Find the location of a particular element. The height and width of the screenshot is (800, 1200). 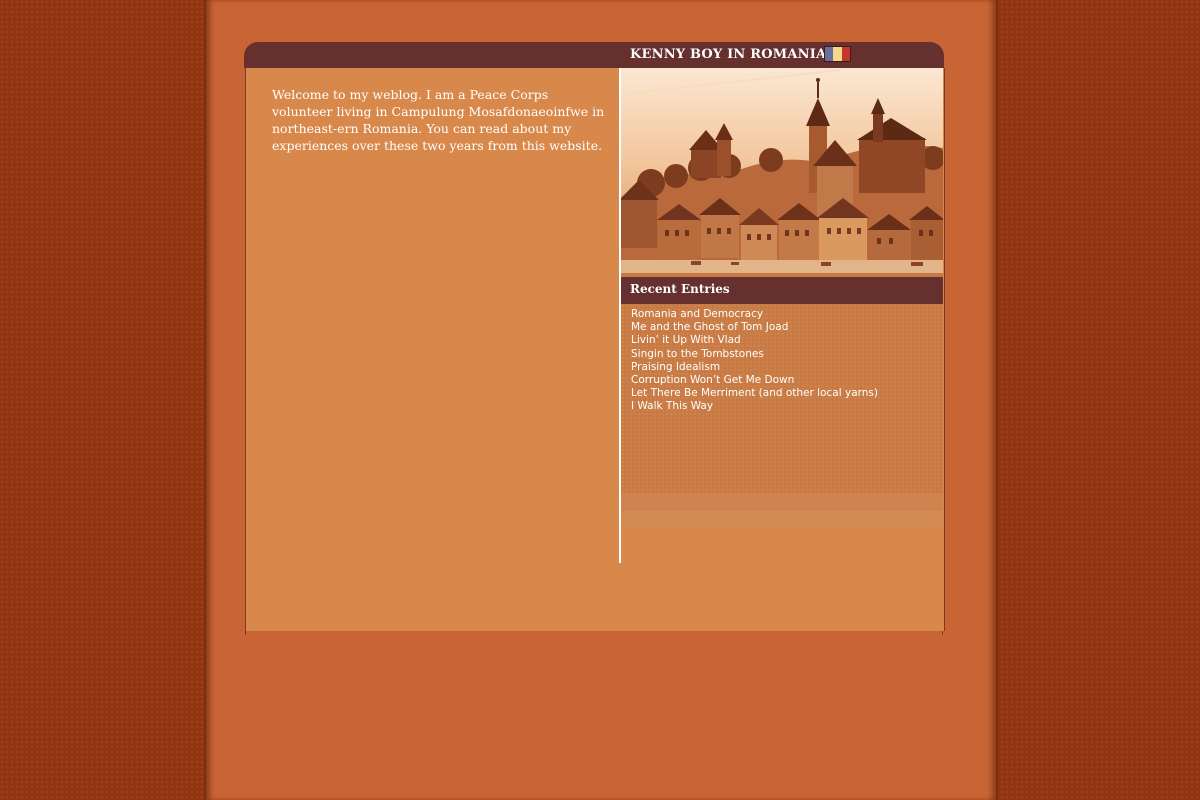

entry-link: Romania and Democracy is located at coordinates (754, 314).